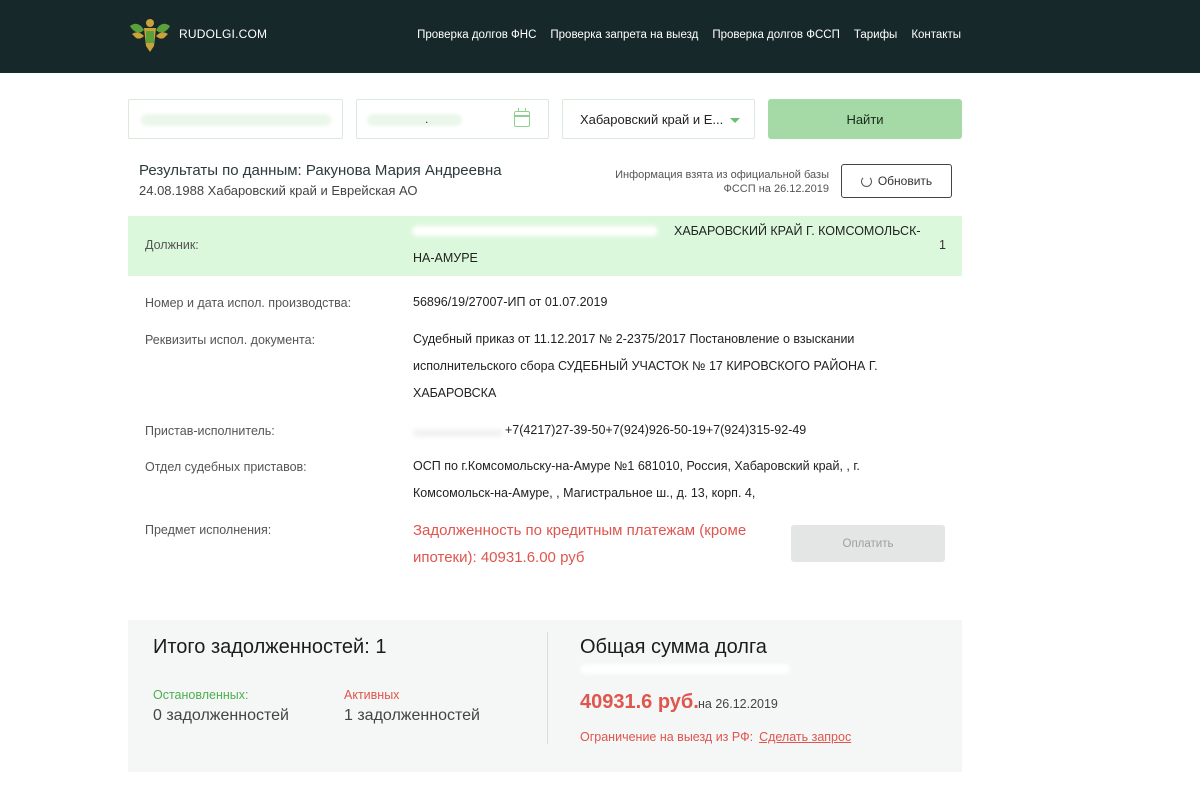 The image size is (1200, 808). Describe the element at coordinates (414, 120) in the screenshot. I see `redacted-date` at that location.